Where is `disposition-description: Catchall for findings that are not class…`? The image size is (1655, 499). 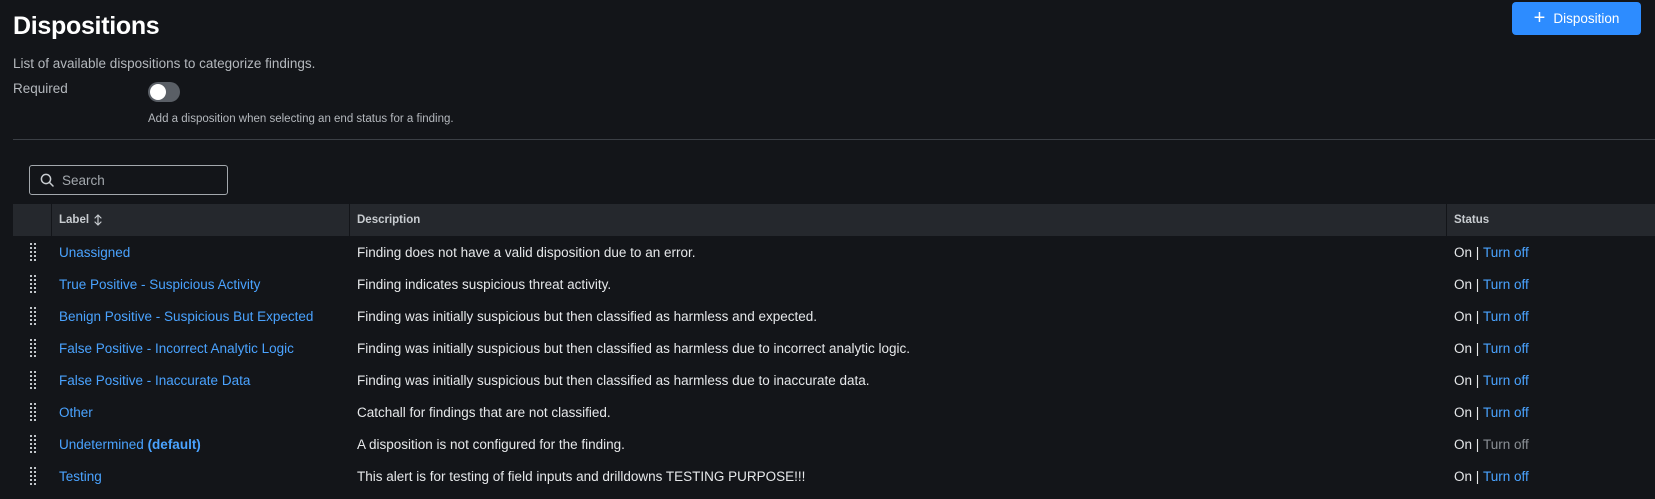 disposition-description: Catchall for findings that are not class… is located at coordinates (484, 412).